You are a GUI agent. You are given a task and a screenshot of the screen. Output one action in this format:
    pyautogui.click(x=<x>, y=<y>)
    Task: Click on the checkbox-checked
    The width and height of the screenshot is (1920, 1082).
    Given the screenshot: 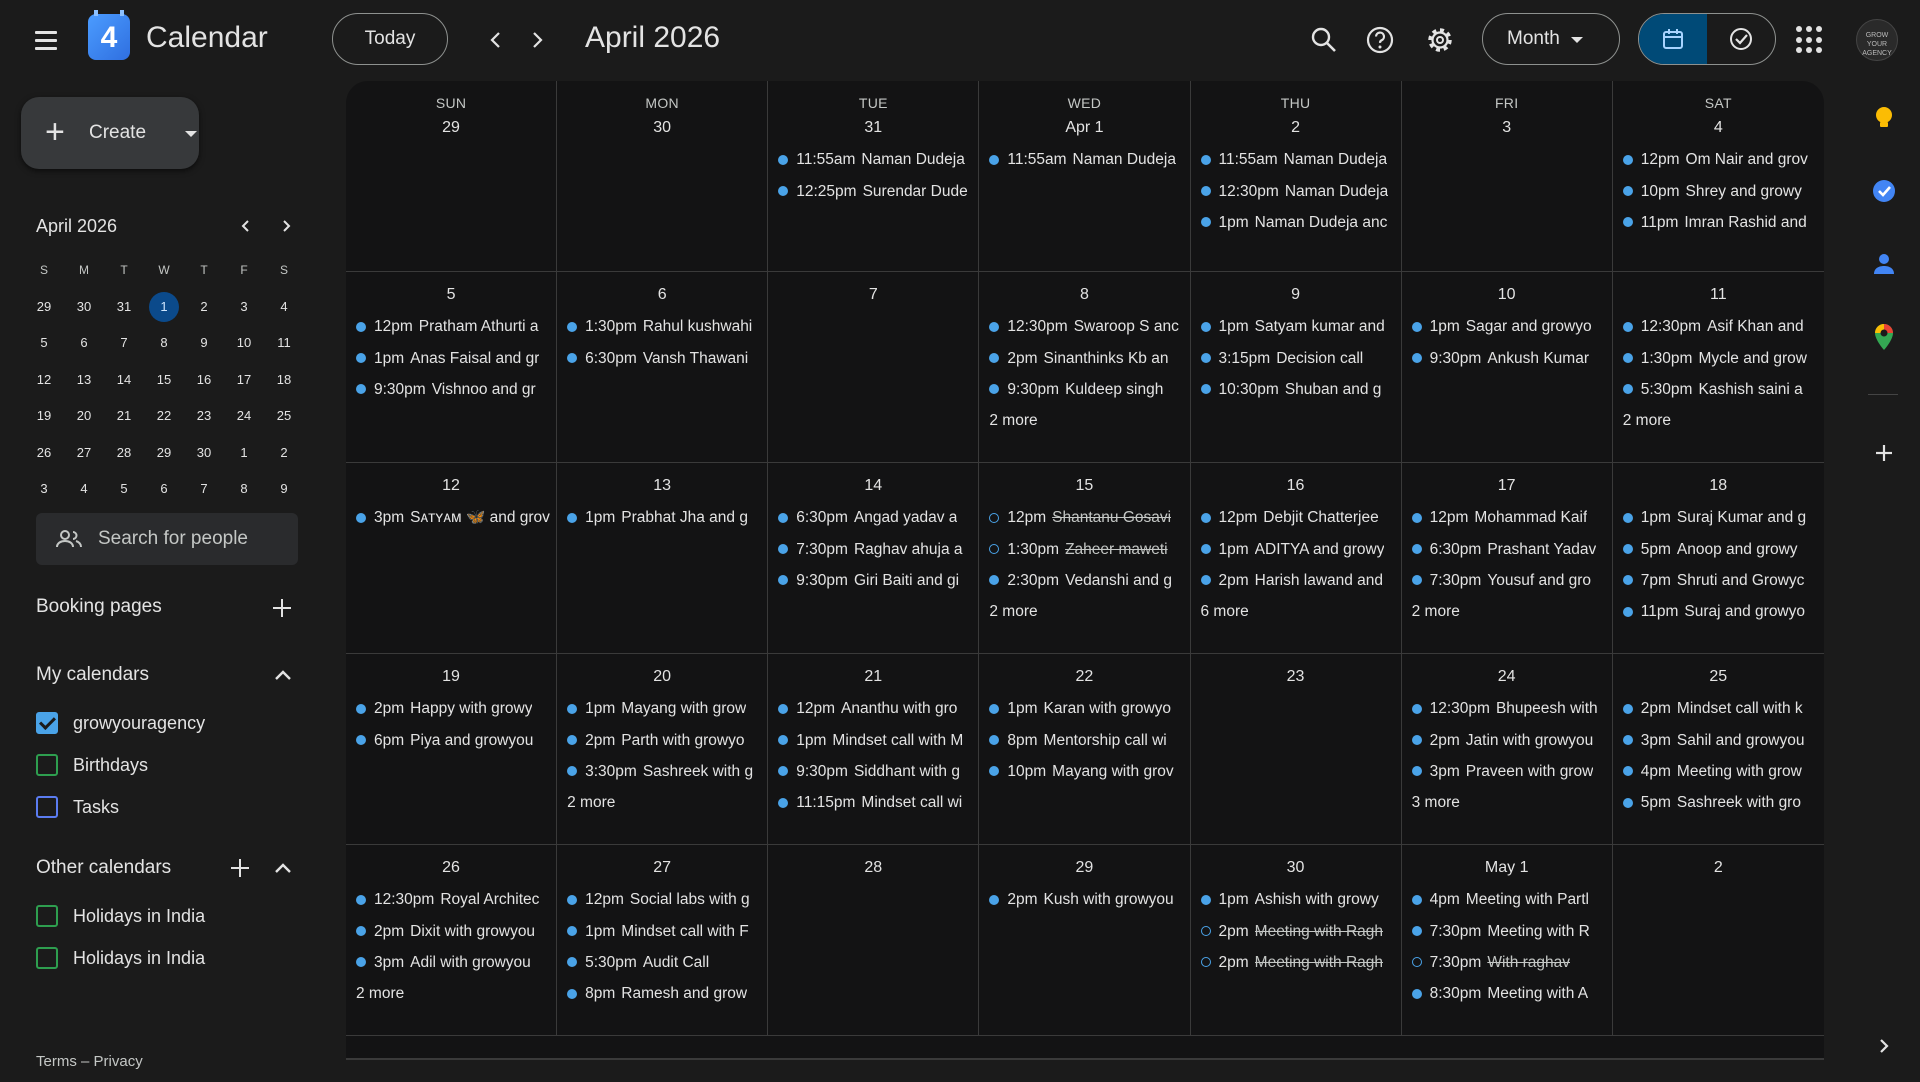 What is the action you would take?
    pyautogui.click(x=47, y=723)
    